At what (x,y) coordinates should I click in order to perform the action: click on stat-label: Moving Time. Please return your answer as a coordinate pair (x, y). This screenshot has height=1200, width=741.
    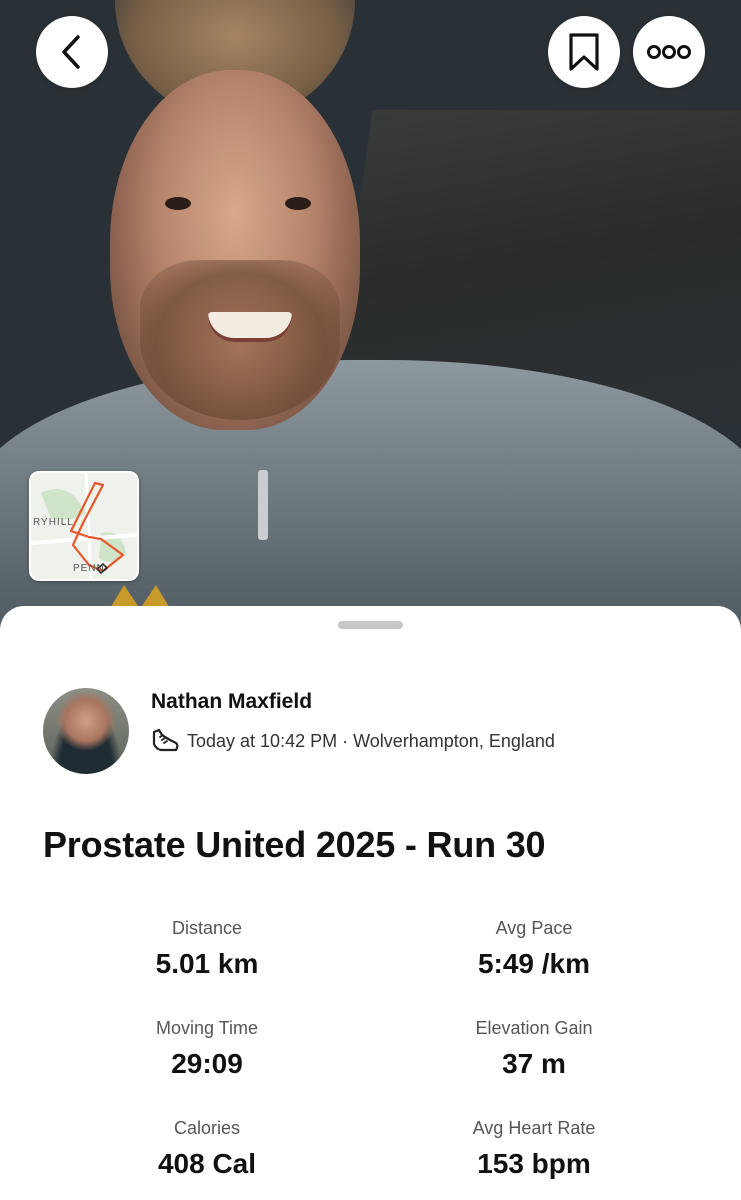
    Looking at the image, I should click on (207, 1028).